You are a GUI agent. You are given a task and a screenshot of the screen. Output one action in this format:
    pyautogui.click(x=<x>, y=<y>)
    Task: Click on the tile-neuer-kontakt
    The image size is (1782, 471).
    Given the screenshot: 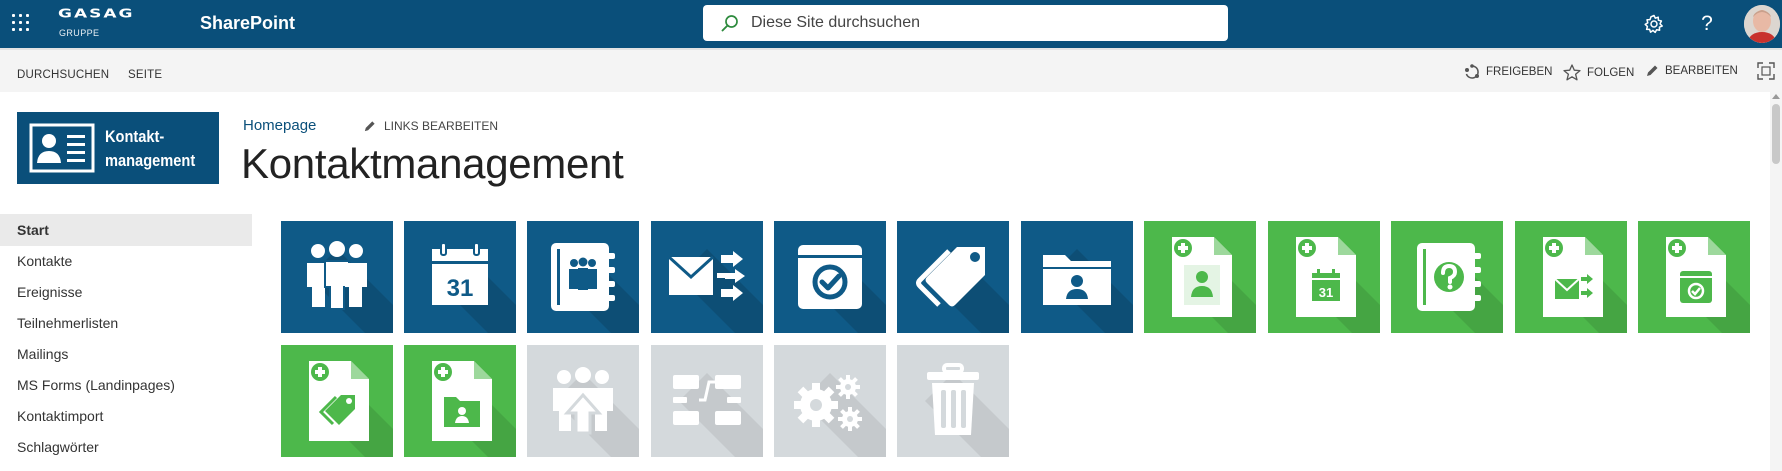 What is the action you would take?
    pyautogui.click(x=1200, y=277)
    